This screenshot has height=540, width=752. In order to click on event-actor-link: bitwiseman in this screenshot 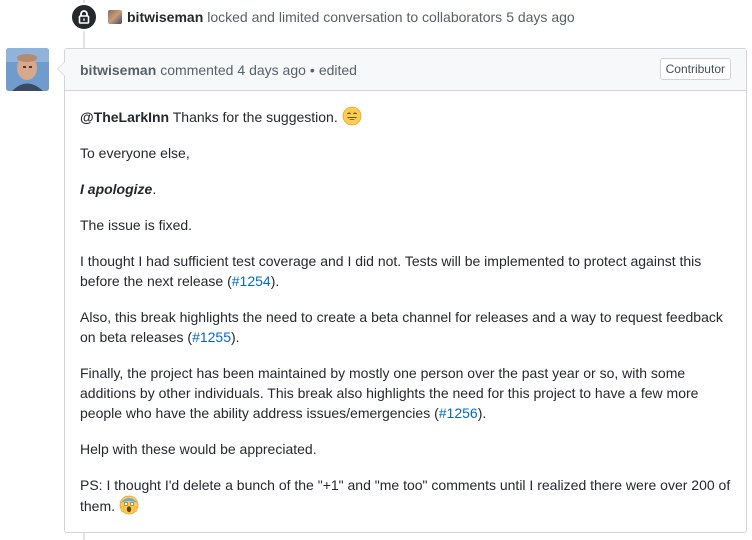, I will do `click(165, 17)`.